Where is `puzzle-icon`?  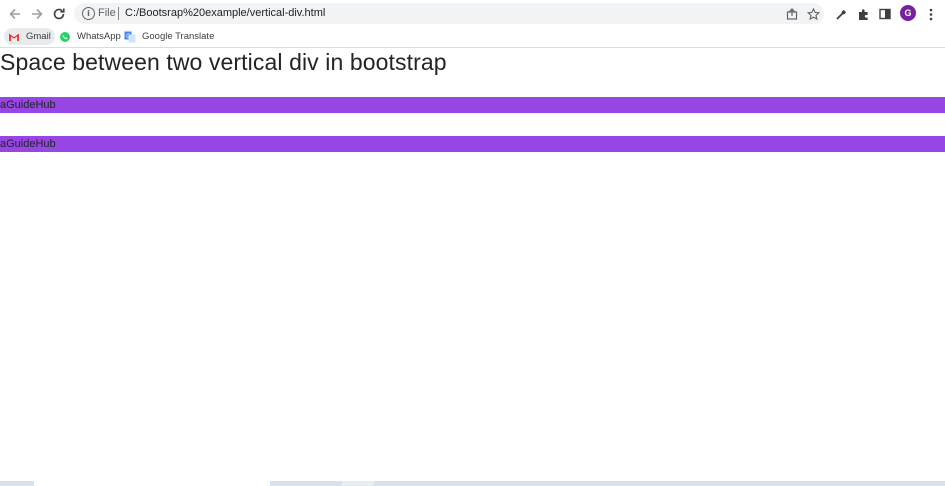 puzzle-icon is located at coordinates (863, 14).